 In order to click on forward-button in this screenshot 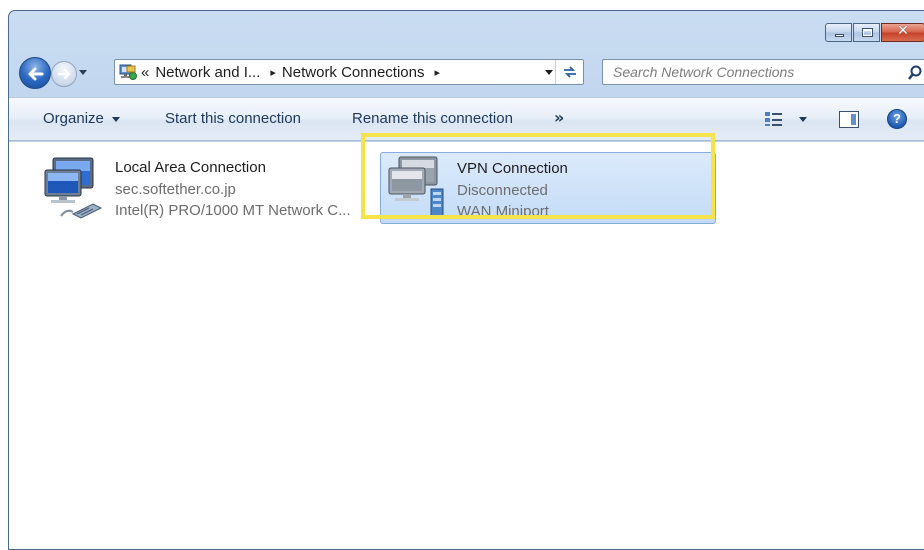, I will do `click(64, 74)`.